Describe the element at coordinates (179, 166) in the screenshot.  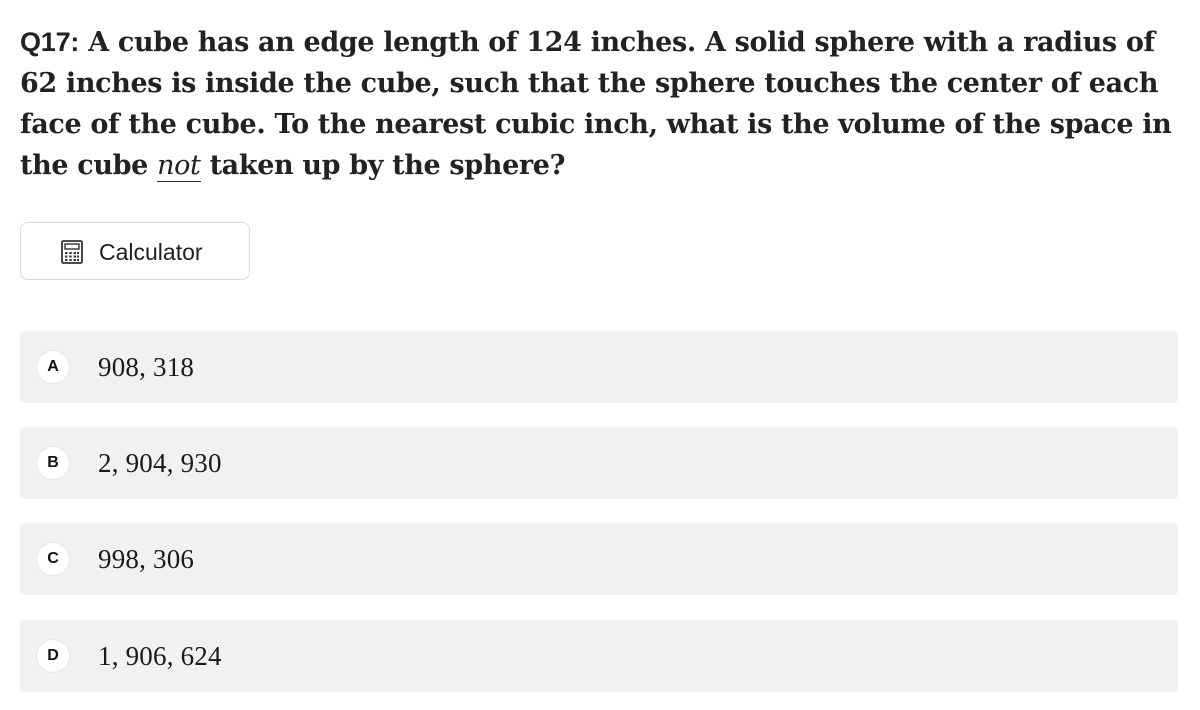
I see `question-emphasis: not` at that location.